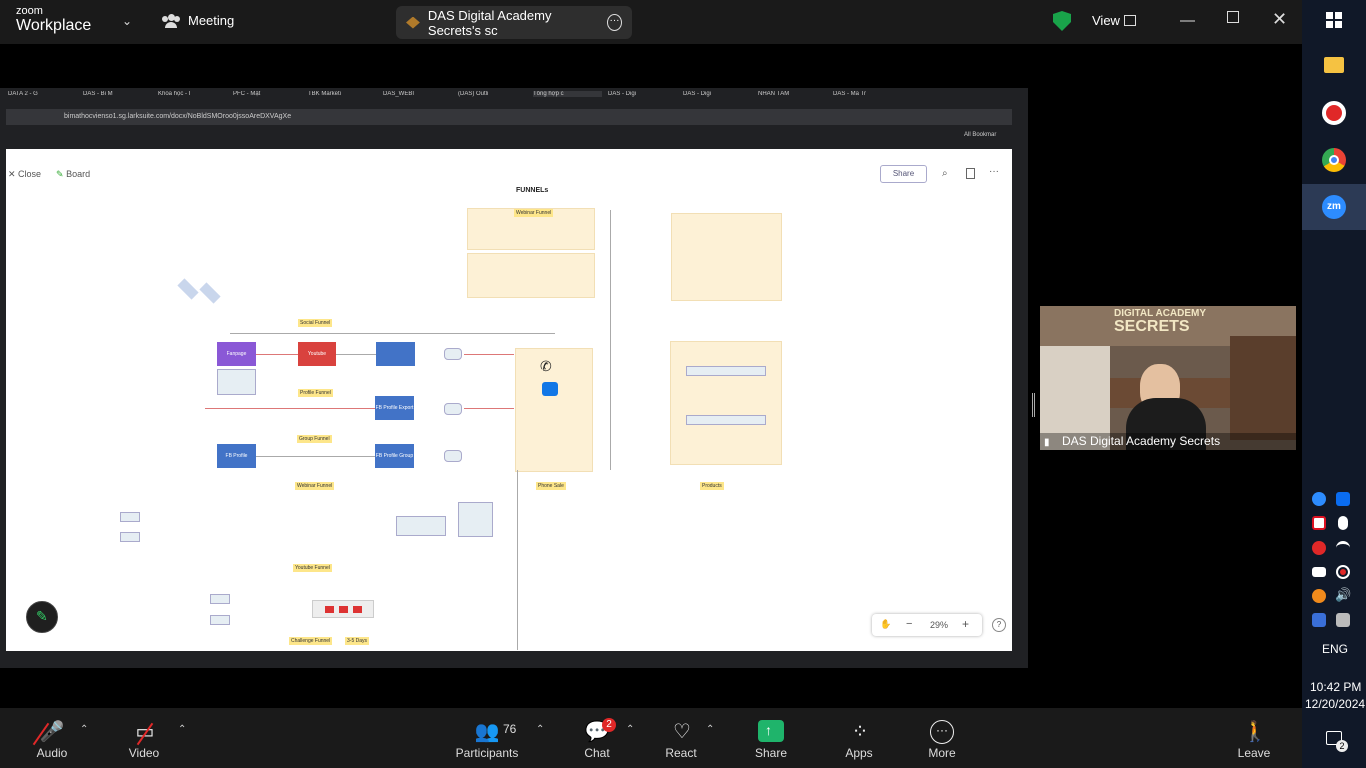 This screenshot has height=768, width=1366. What do you see at coordinates (1233, 17) in the screenshot?
I see `maximize-icon` at bounding box center [1233, 17].